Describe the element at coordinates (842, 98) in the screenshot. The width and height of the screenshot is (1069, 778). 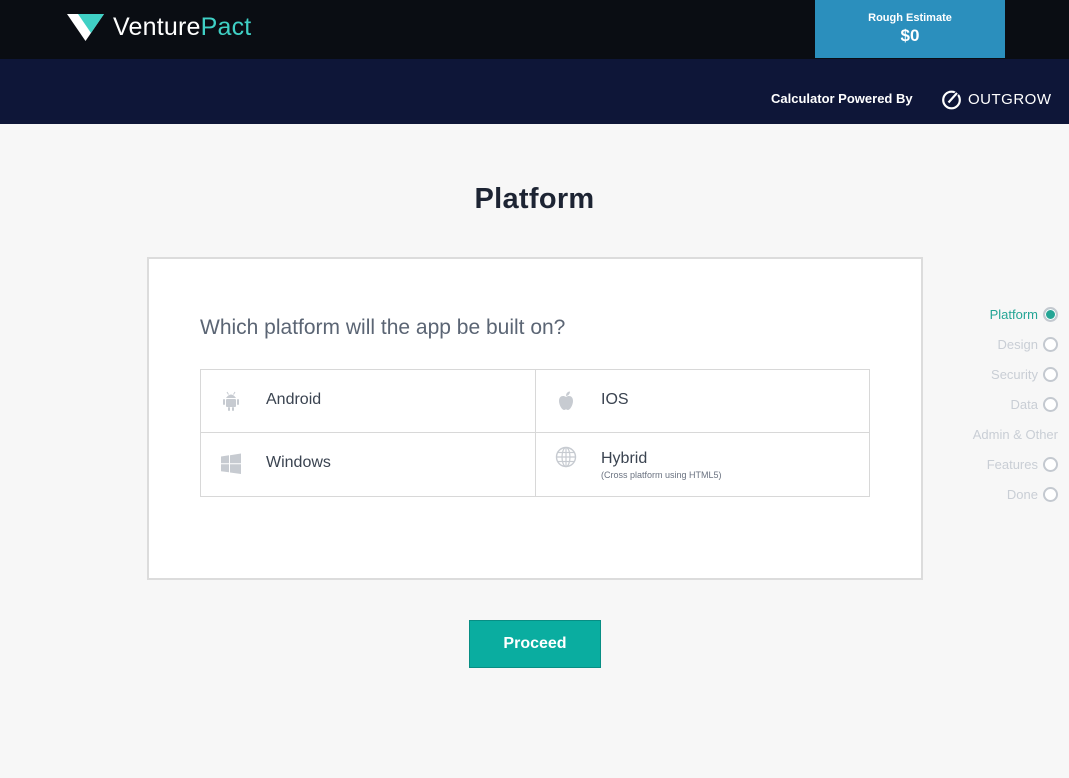
I see `powered-by-label: Calculator Powered By` at that location.